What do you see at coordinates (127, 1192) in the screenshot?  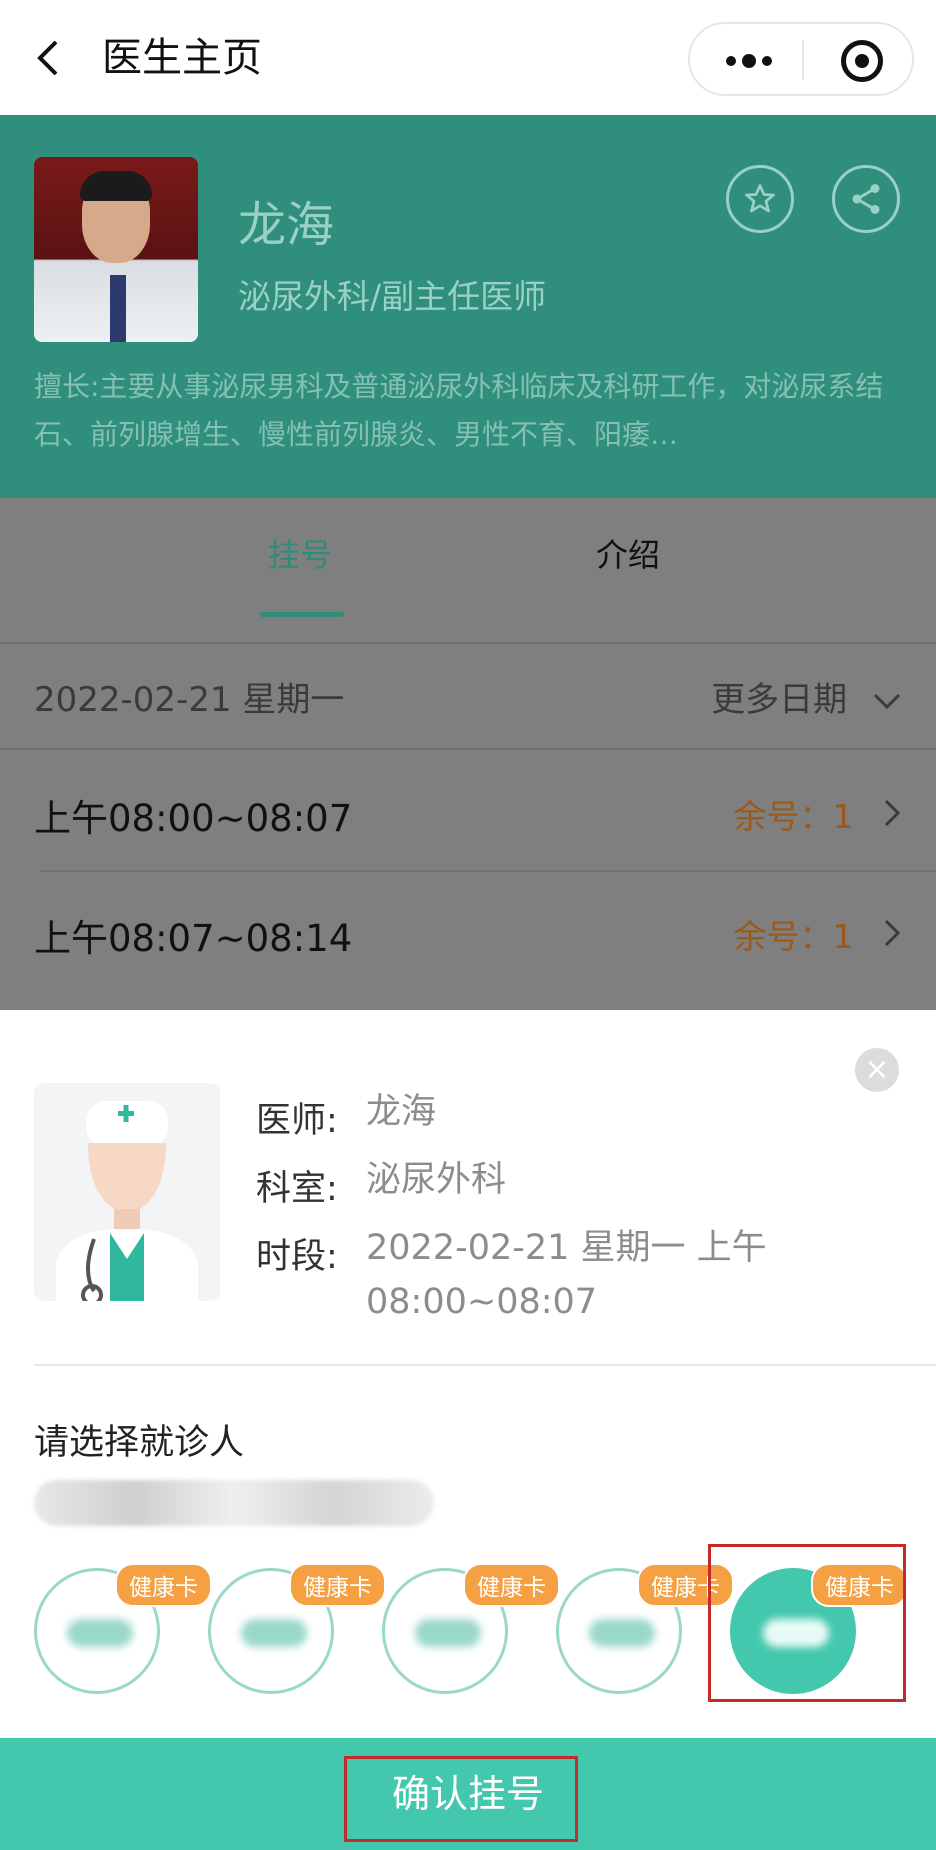 I see `doctor-avatar` at bounding box center [127, 1192].